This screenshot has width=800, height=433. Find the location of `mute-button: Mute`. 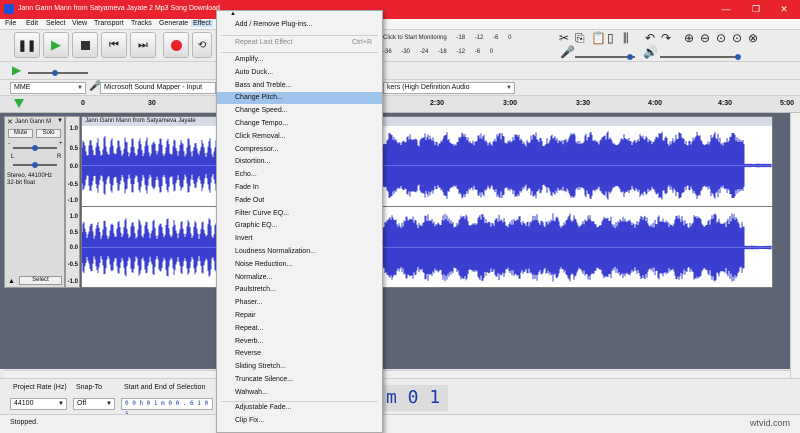

mute-button: Mute is located at coordinates (20, 133).